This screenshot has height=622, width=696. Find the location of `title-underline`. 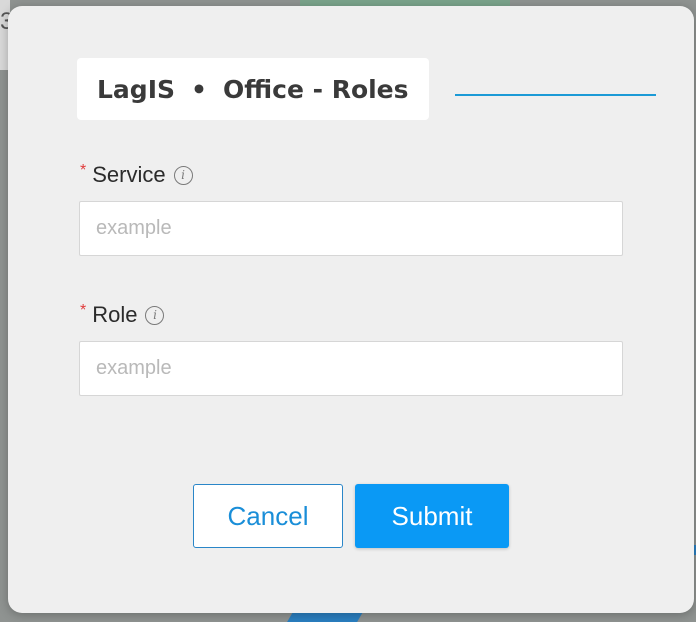

title-underline is located at coordinates (555, 95).